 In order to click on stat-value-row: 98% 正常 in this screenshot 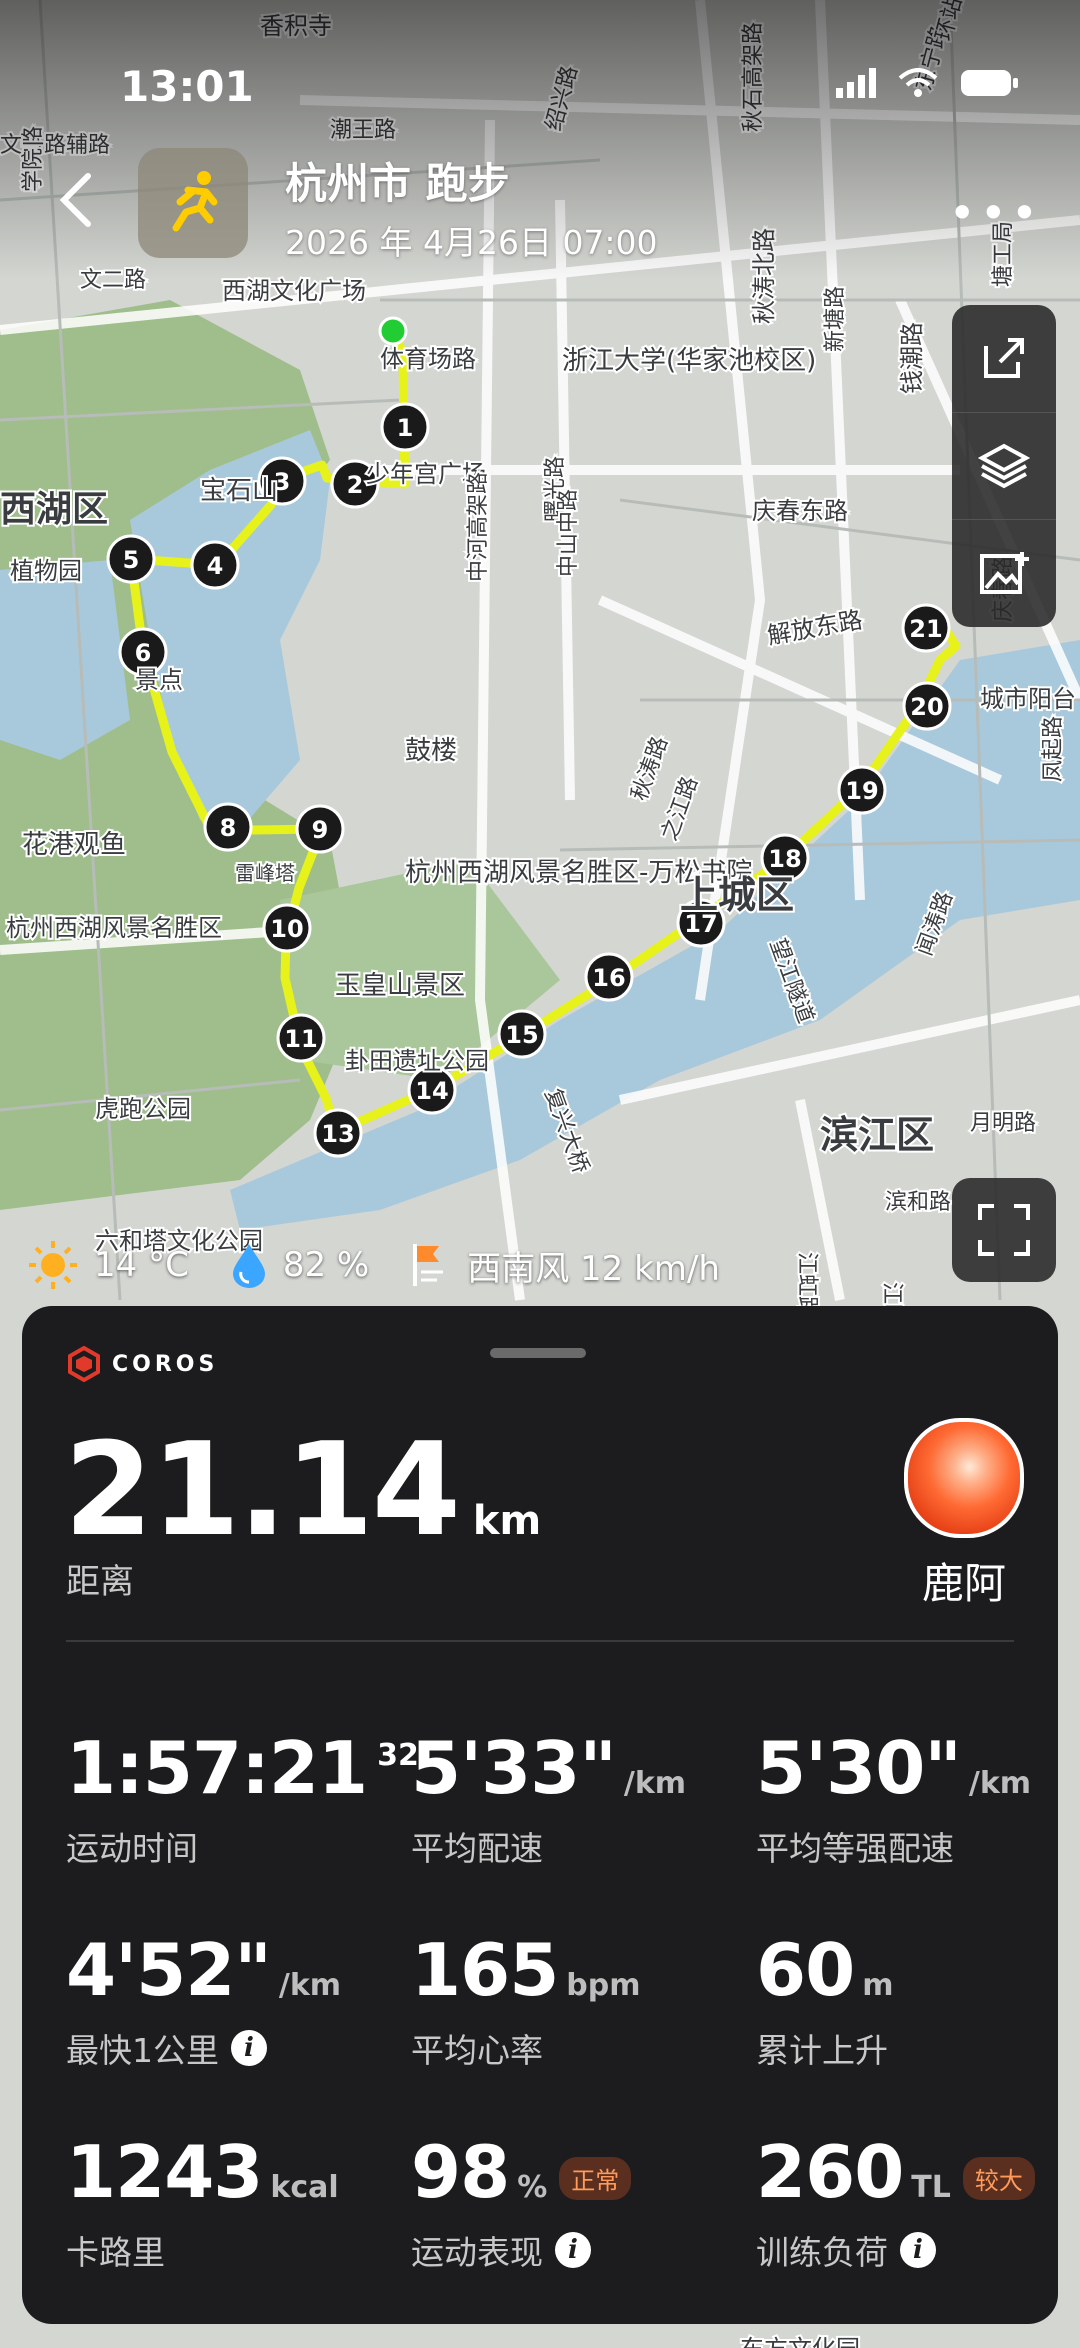, I will do `click(576, 2172)`.